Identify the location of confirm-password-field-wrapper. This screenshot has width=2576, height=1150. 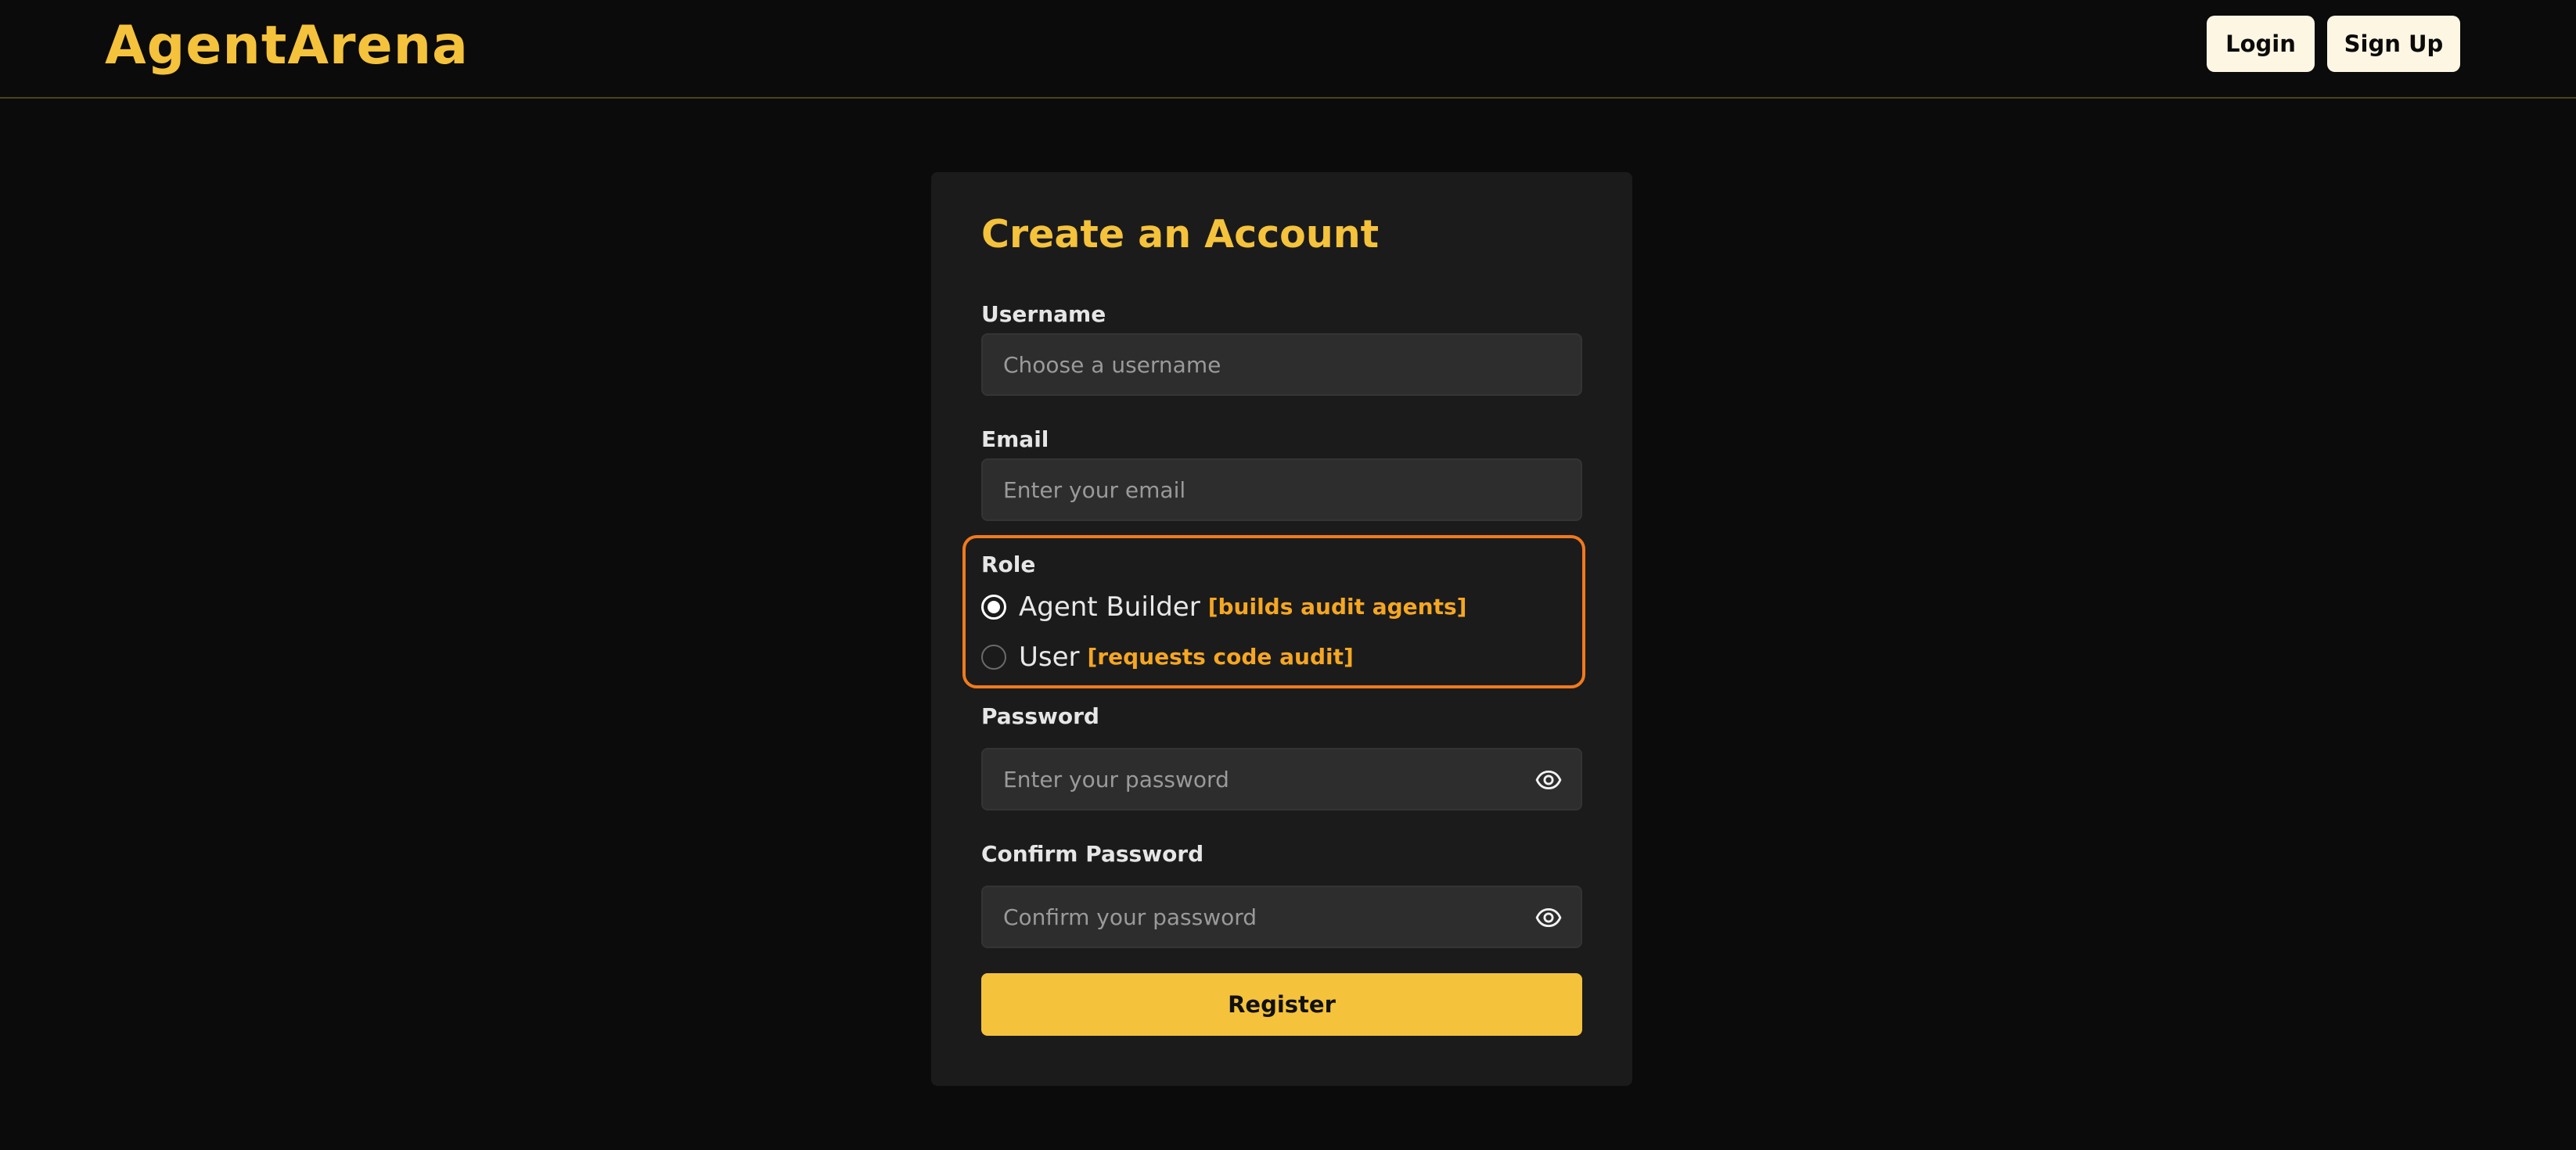
(1281, 917).